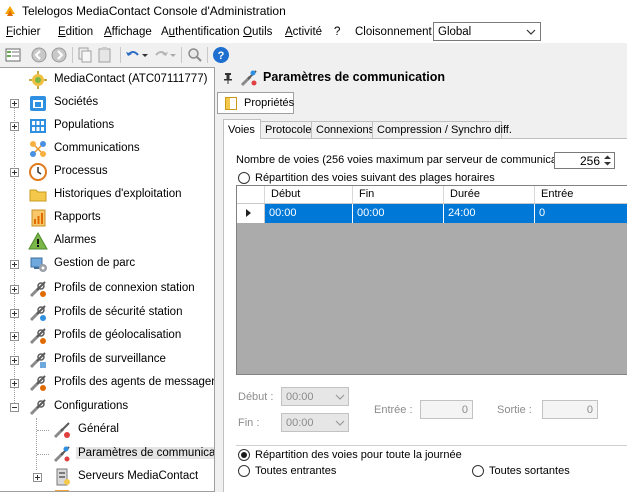  What do you see at coordinates (91, 406) in the screenshot?
I see `tree-item-label: Configurations` at bounding box center [91, 406].